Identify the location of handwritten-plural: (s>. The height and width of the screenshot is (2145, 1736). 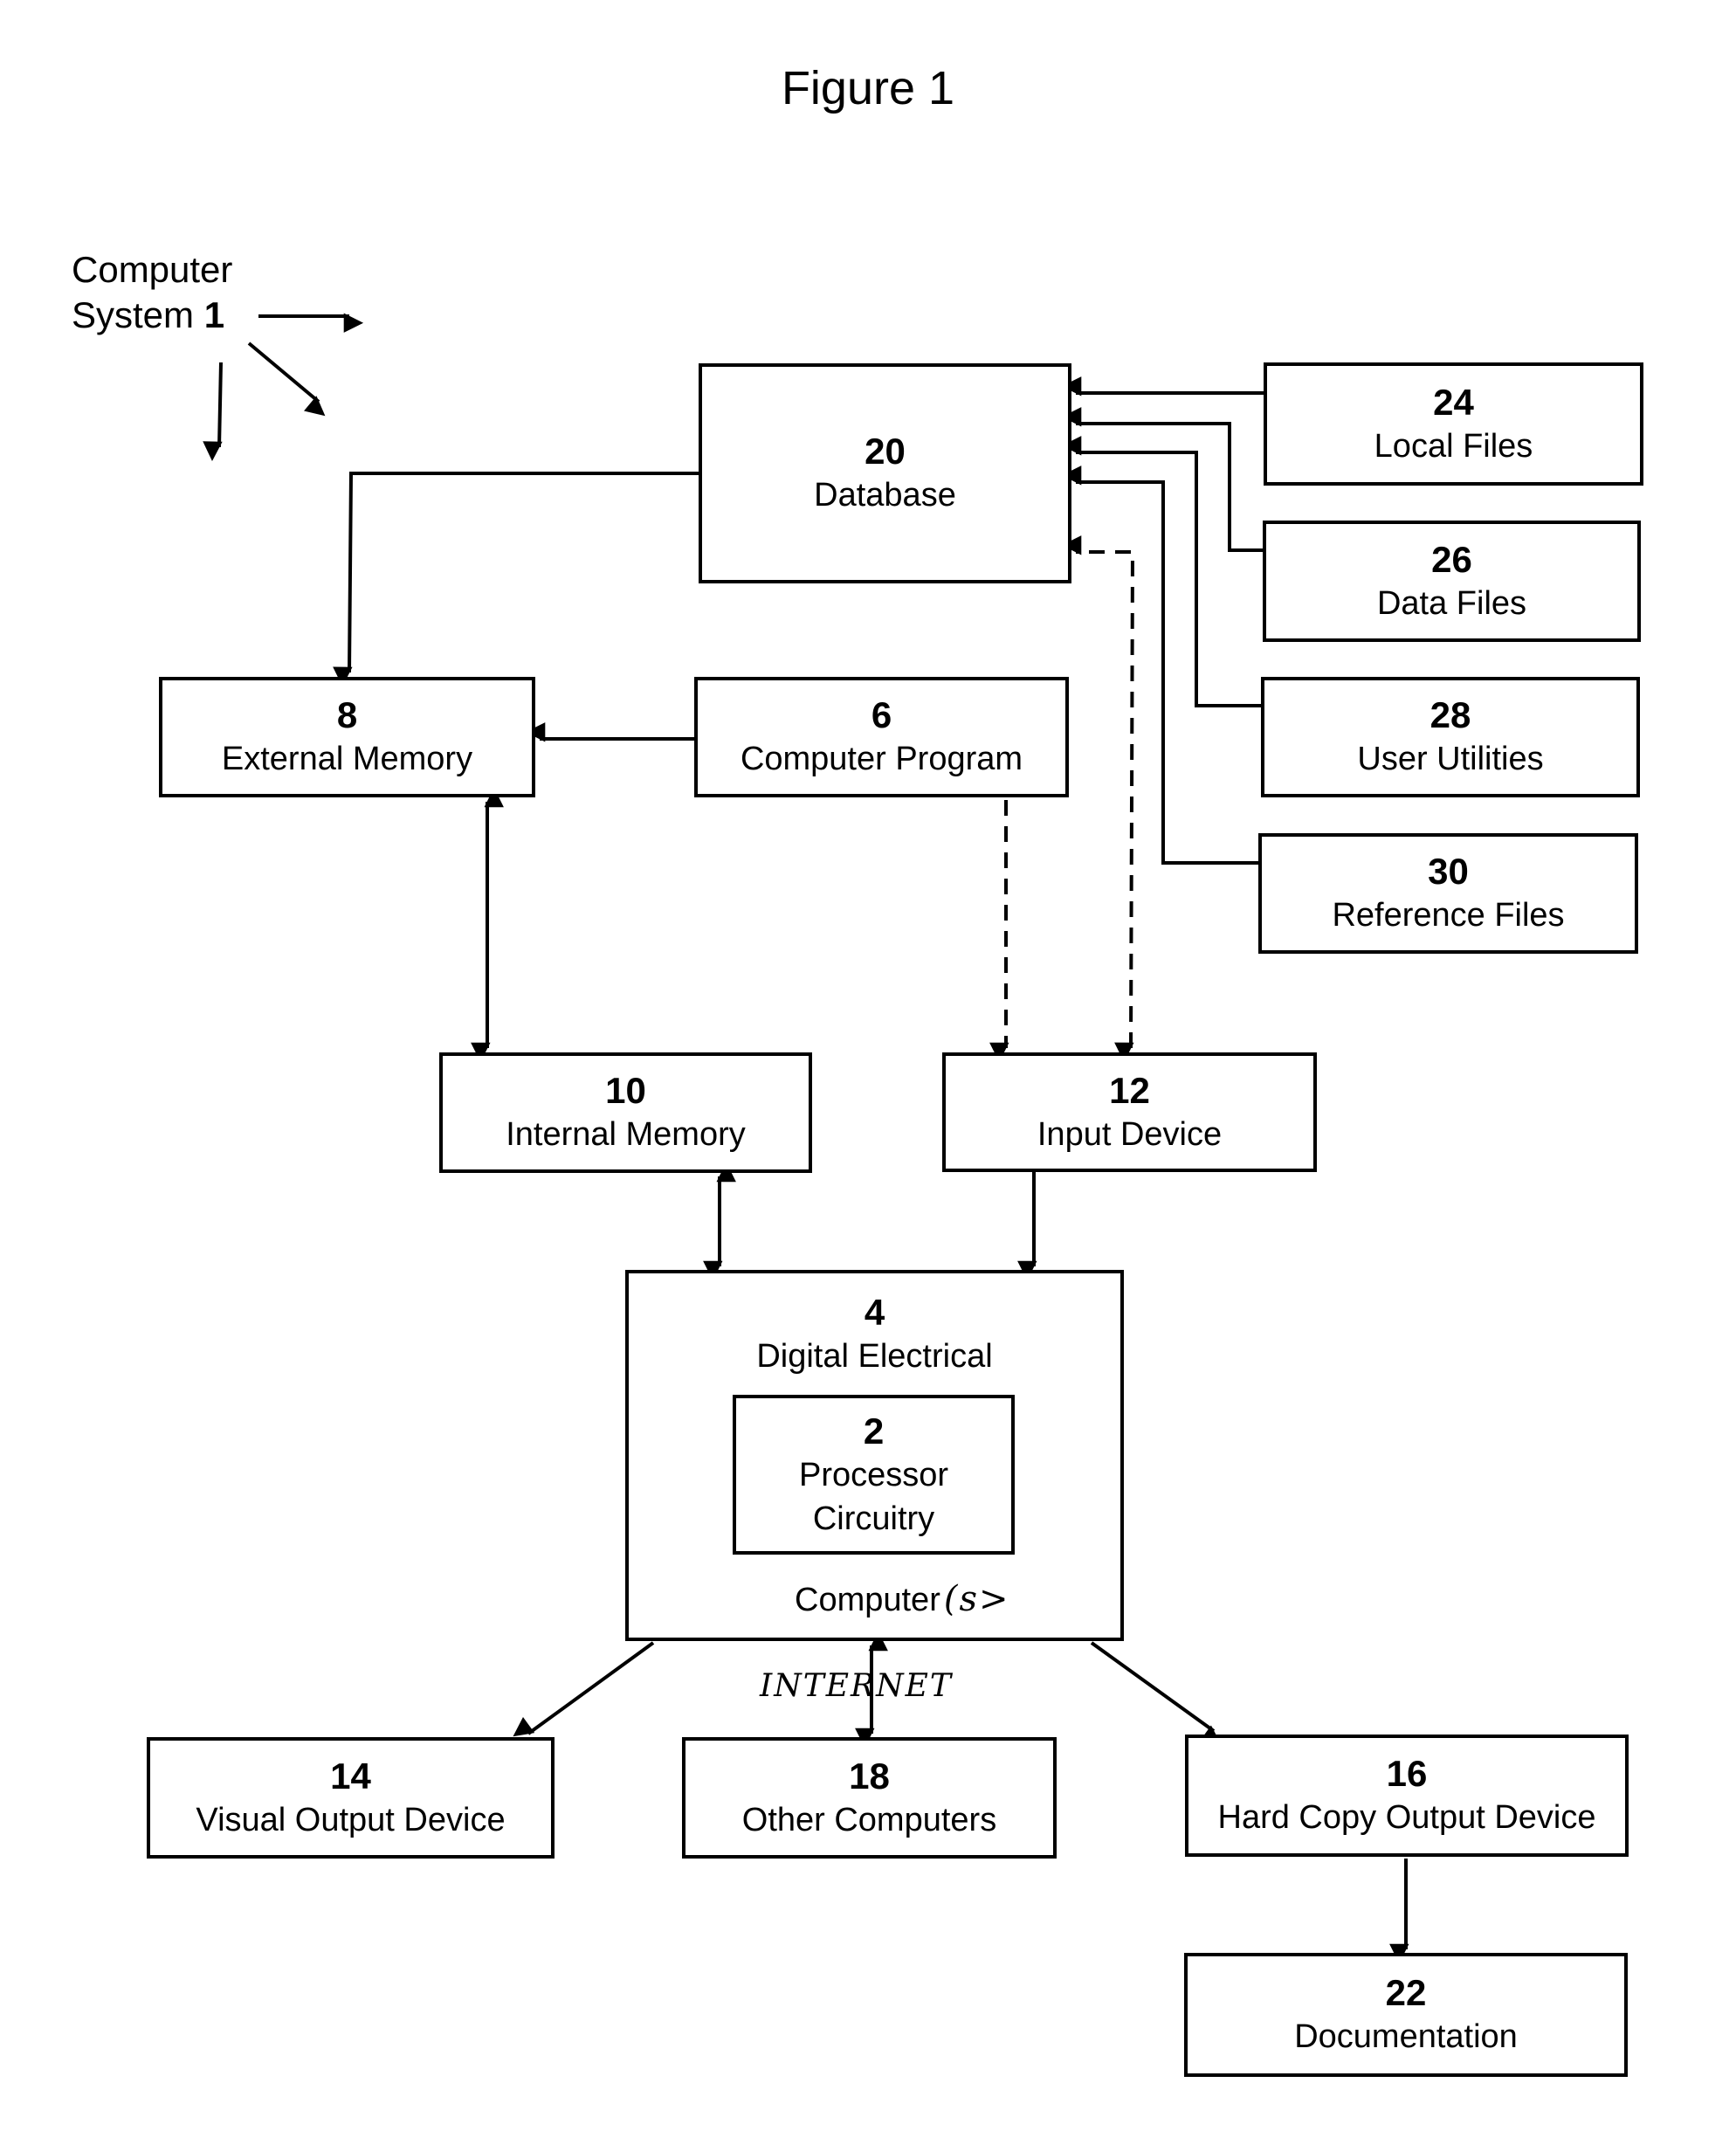
(976, 1599).